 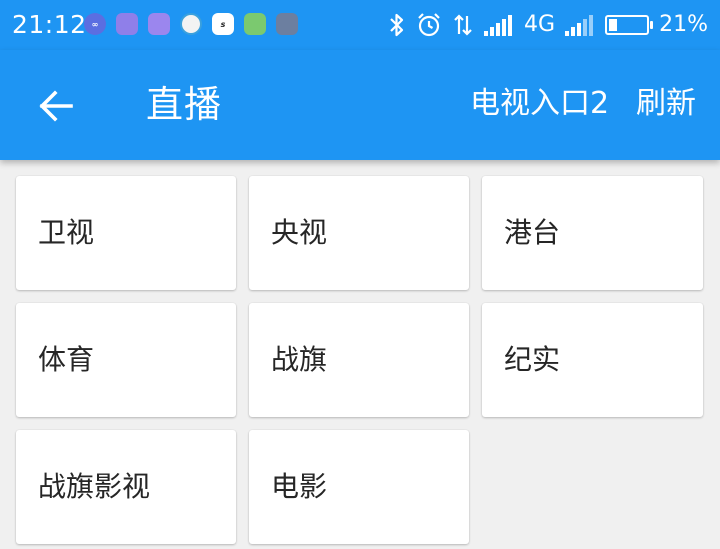 What do you see at coordinates (592, 360) in the screenshot?
I see `category-card-jishi: 纪实` at bounding box center [592, 360].